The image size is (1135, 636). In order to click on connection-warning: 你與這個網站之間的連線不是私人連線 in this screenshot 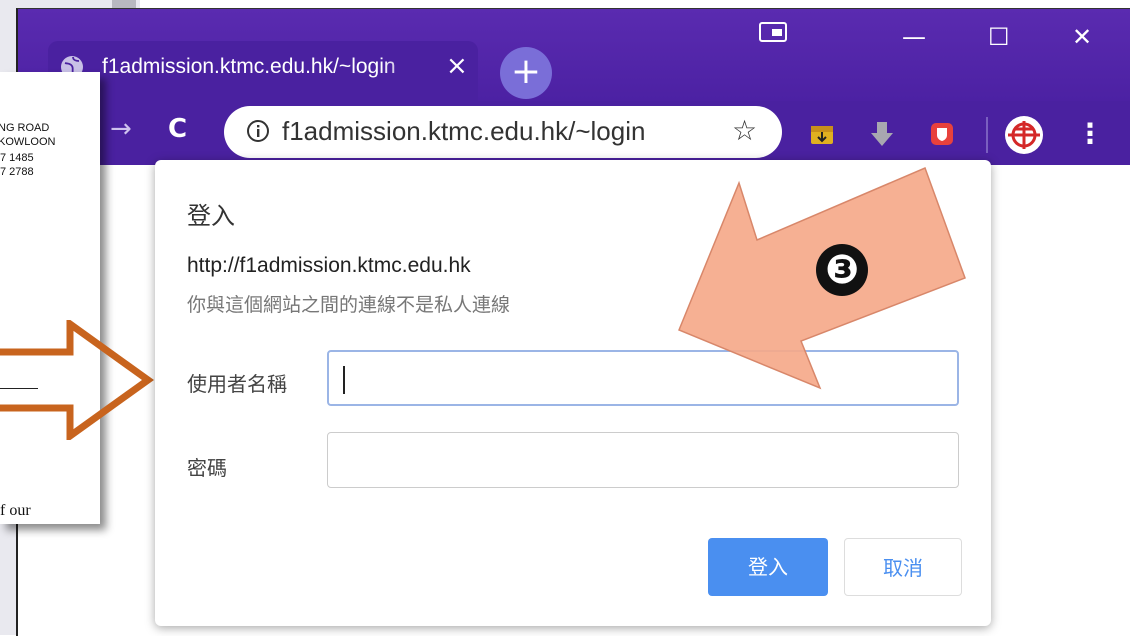, I will do `click(349, 305)`.